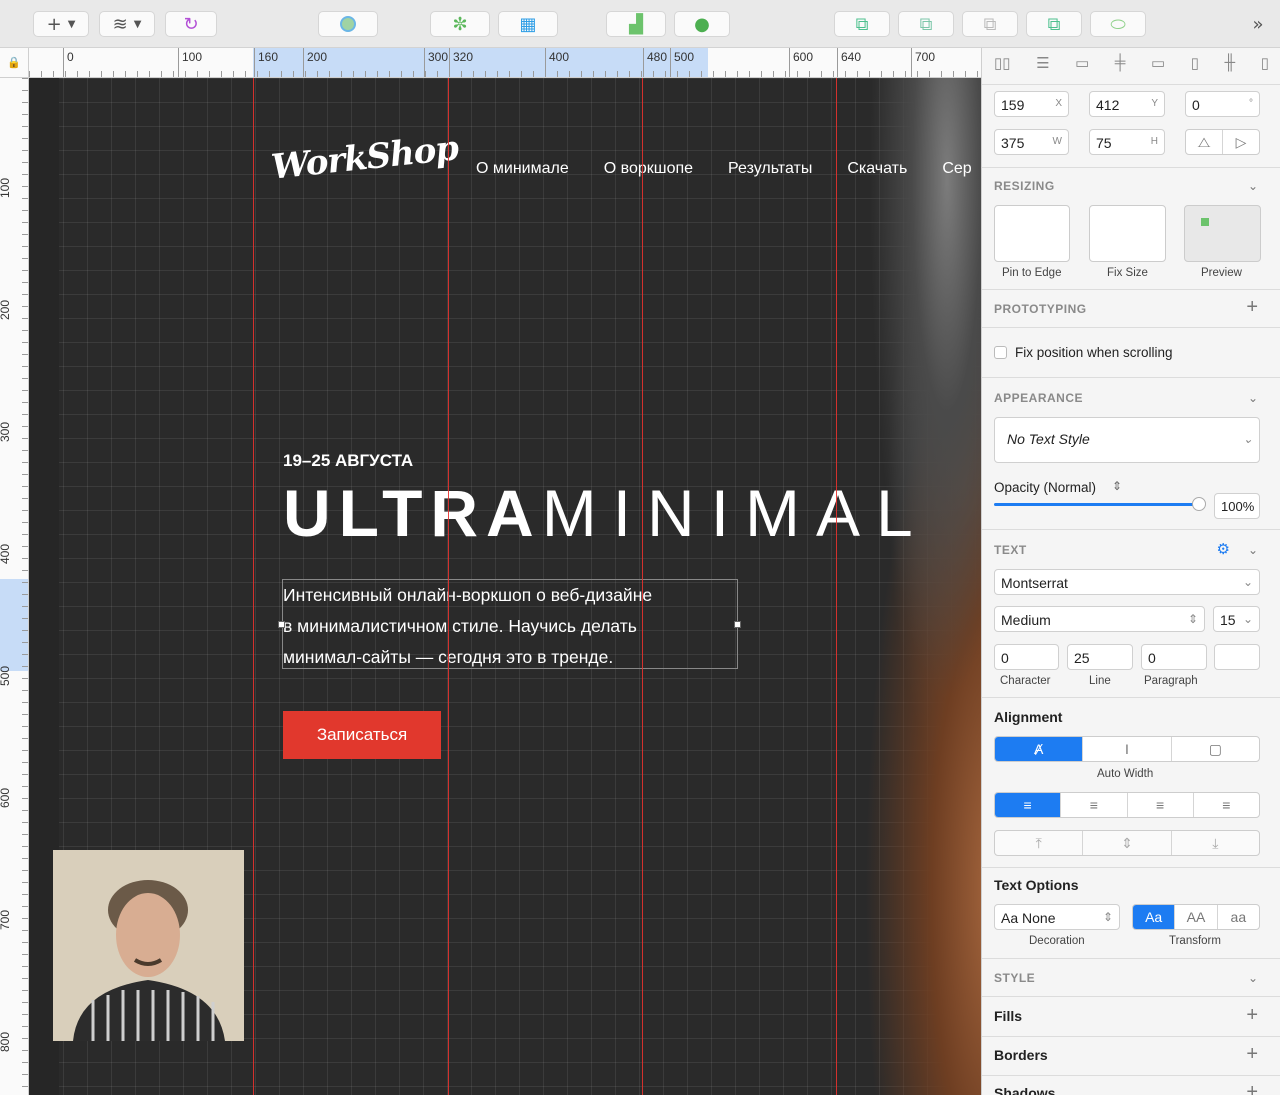 Image resolution: width=1280 pixels, height=1095 pixels. Describe the element at coordinates (877, 169) in the screenshot. I see `nav-item: Скачать` at that location.